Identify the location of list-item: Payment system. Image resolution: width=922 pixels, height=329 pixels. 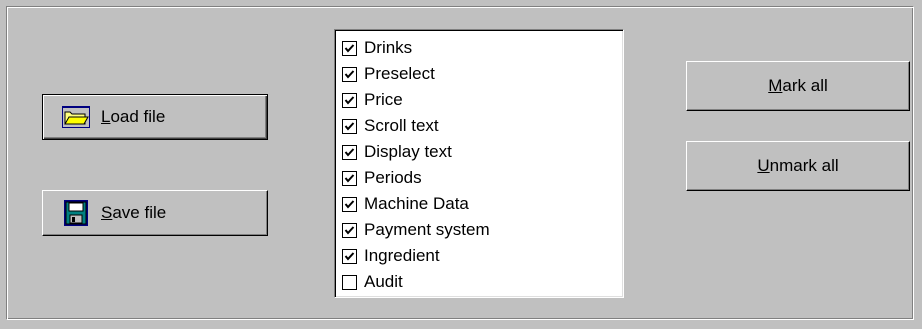
(482, 230).